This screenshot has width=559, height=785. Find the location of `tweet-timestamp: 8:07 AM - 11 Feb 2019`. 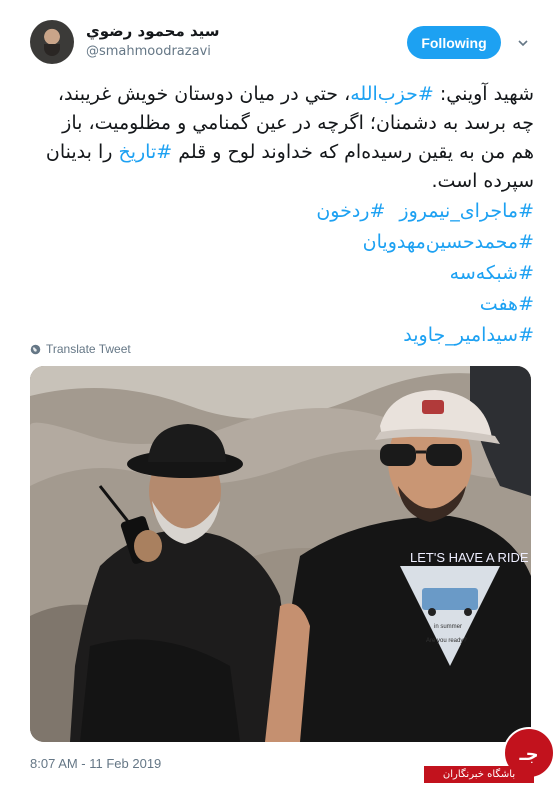

tweet-timestamp: 8:07 AM - 11 Feb 2019 is located at coordinates (95, 763).